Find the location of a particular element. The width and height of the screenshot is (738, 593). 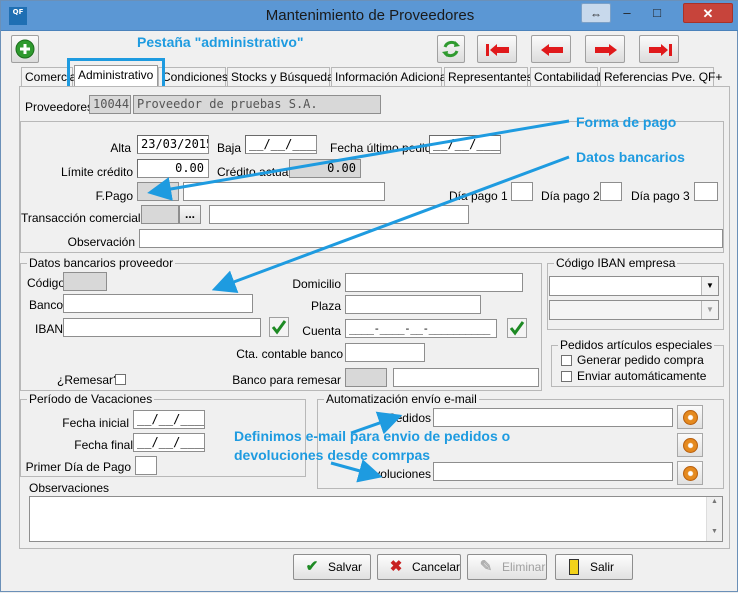

baja-label: Baja is located at coordinates (229, 148).